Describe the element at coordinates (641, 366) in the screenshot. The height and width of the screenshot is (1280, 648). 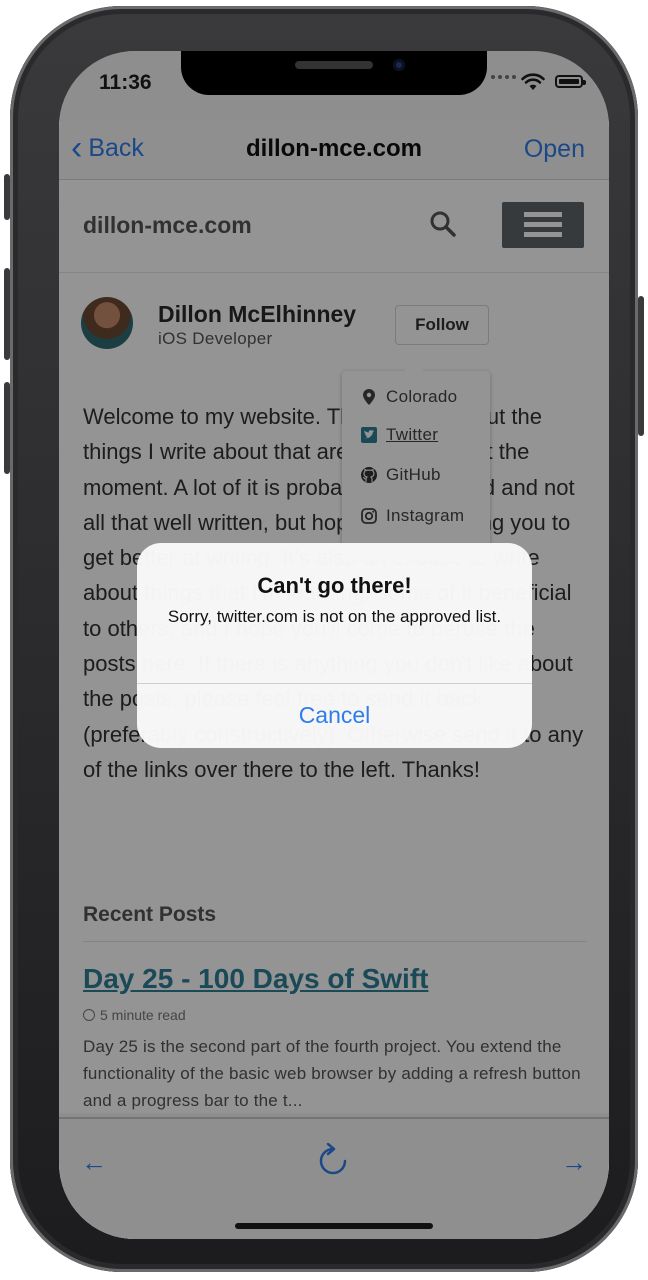
I see `side-button-power` at that location.